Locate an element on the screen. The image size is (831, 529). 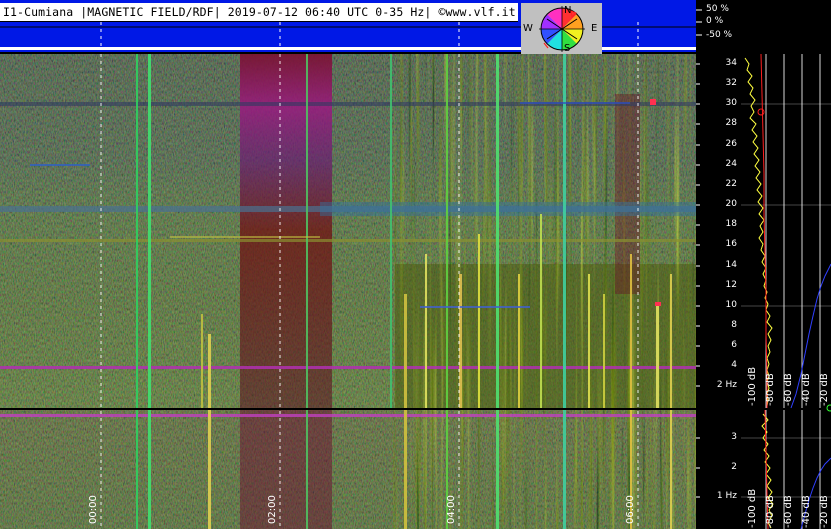
time-tick-label: 04:00 is located at coordinates (451, 509).